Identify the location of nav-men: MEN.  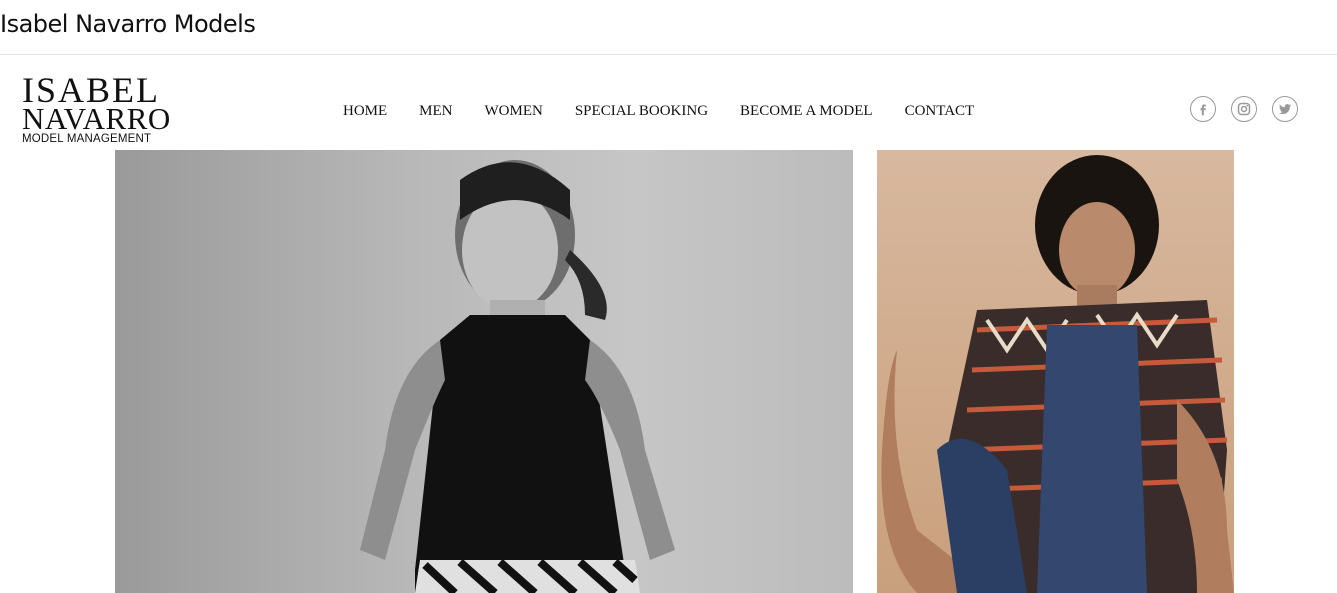
(435, 111).